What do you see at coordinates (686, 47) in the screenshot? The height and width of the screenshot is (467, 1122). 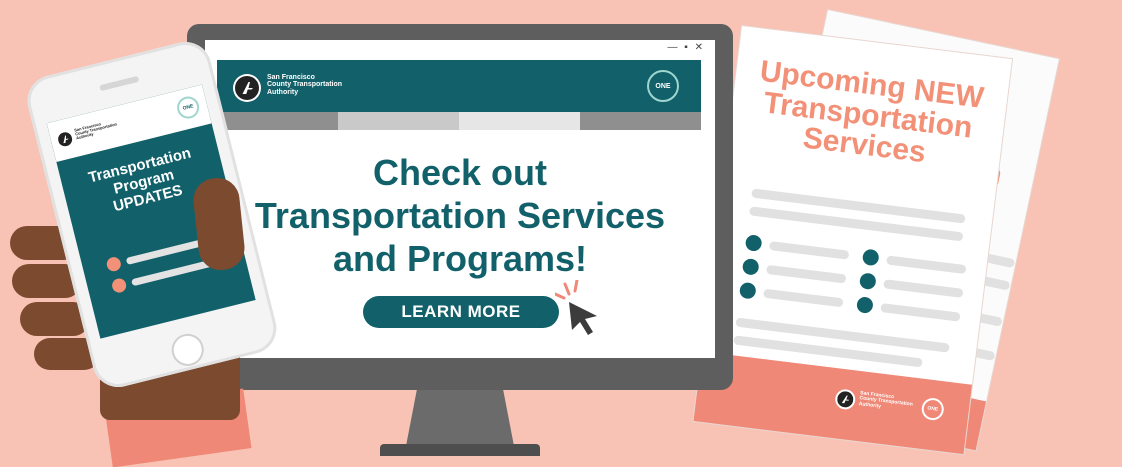 I see `window-controls: — ▪ ✕` at bounding box center [686, 47].